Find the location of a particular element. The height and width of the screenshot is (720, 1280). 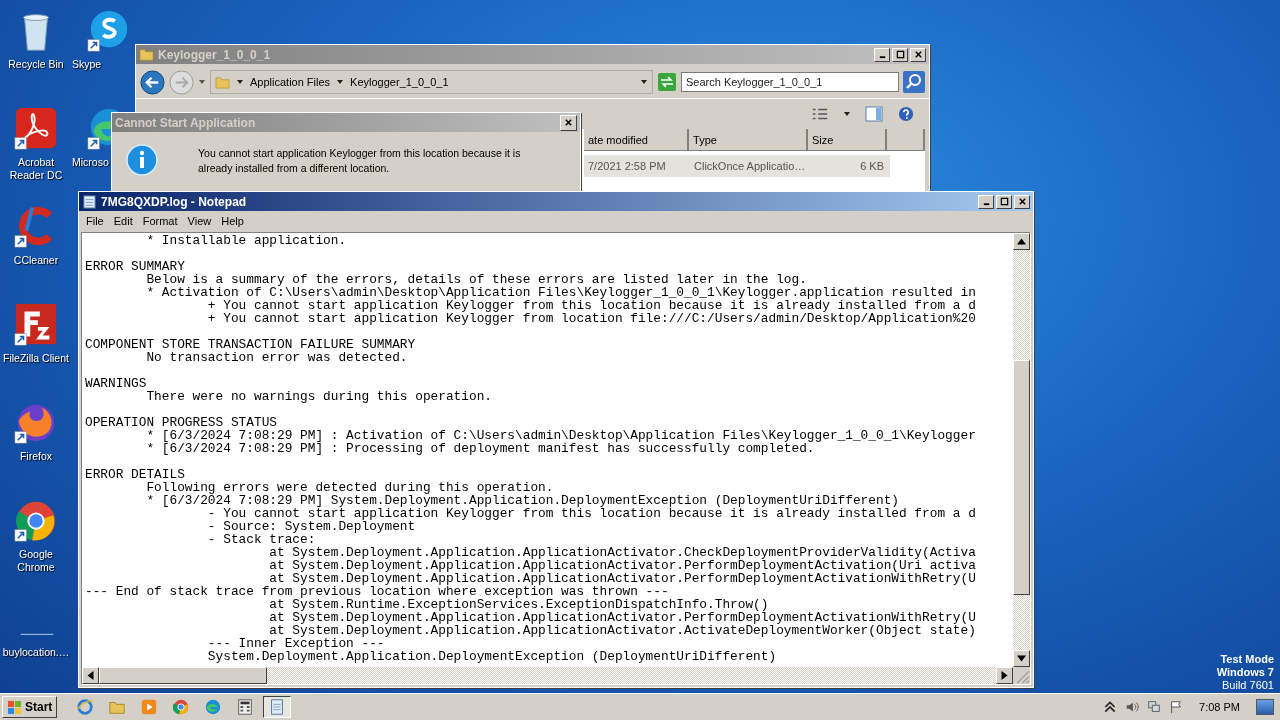

icon-label: Google Chrome is located at coordinates (36, 561).